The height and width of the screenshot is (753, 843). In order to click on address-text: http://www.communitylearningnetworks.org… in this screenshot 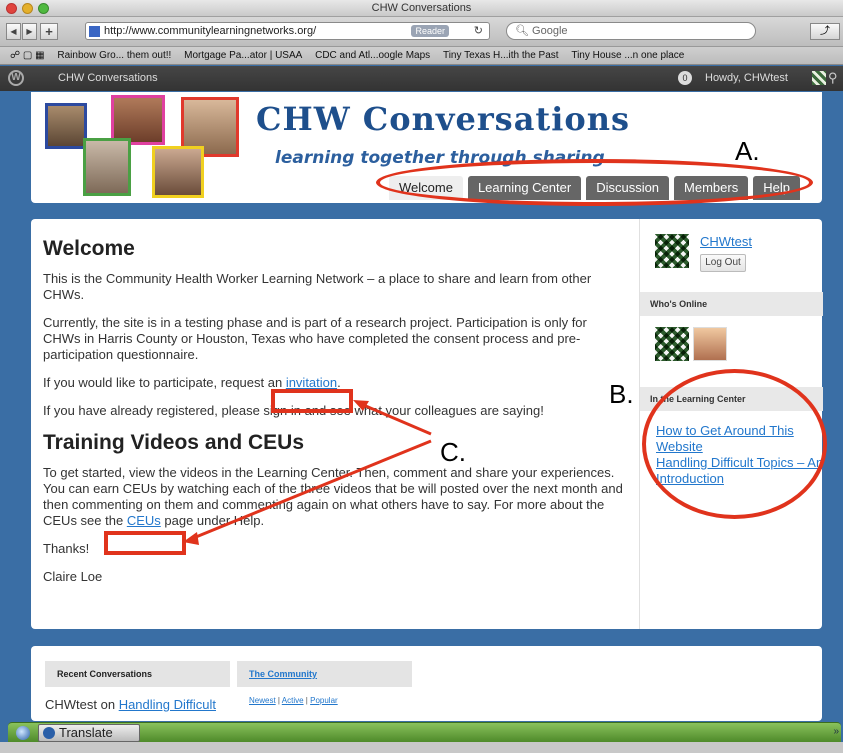, I will do `click(210, 31)`.